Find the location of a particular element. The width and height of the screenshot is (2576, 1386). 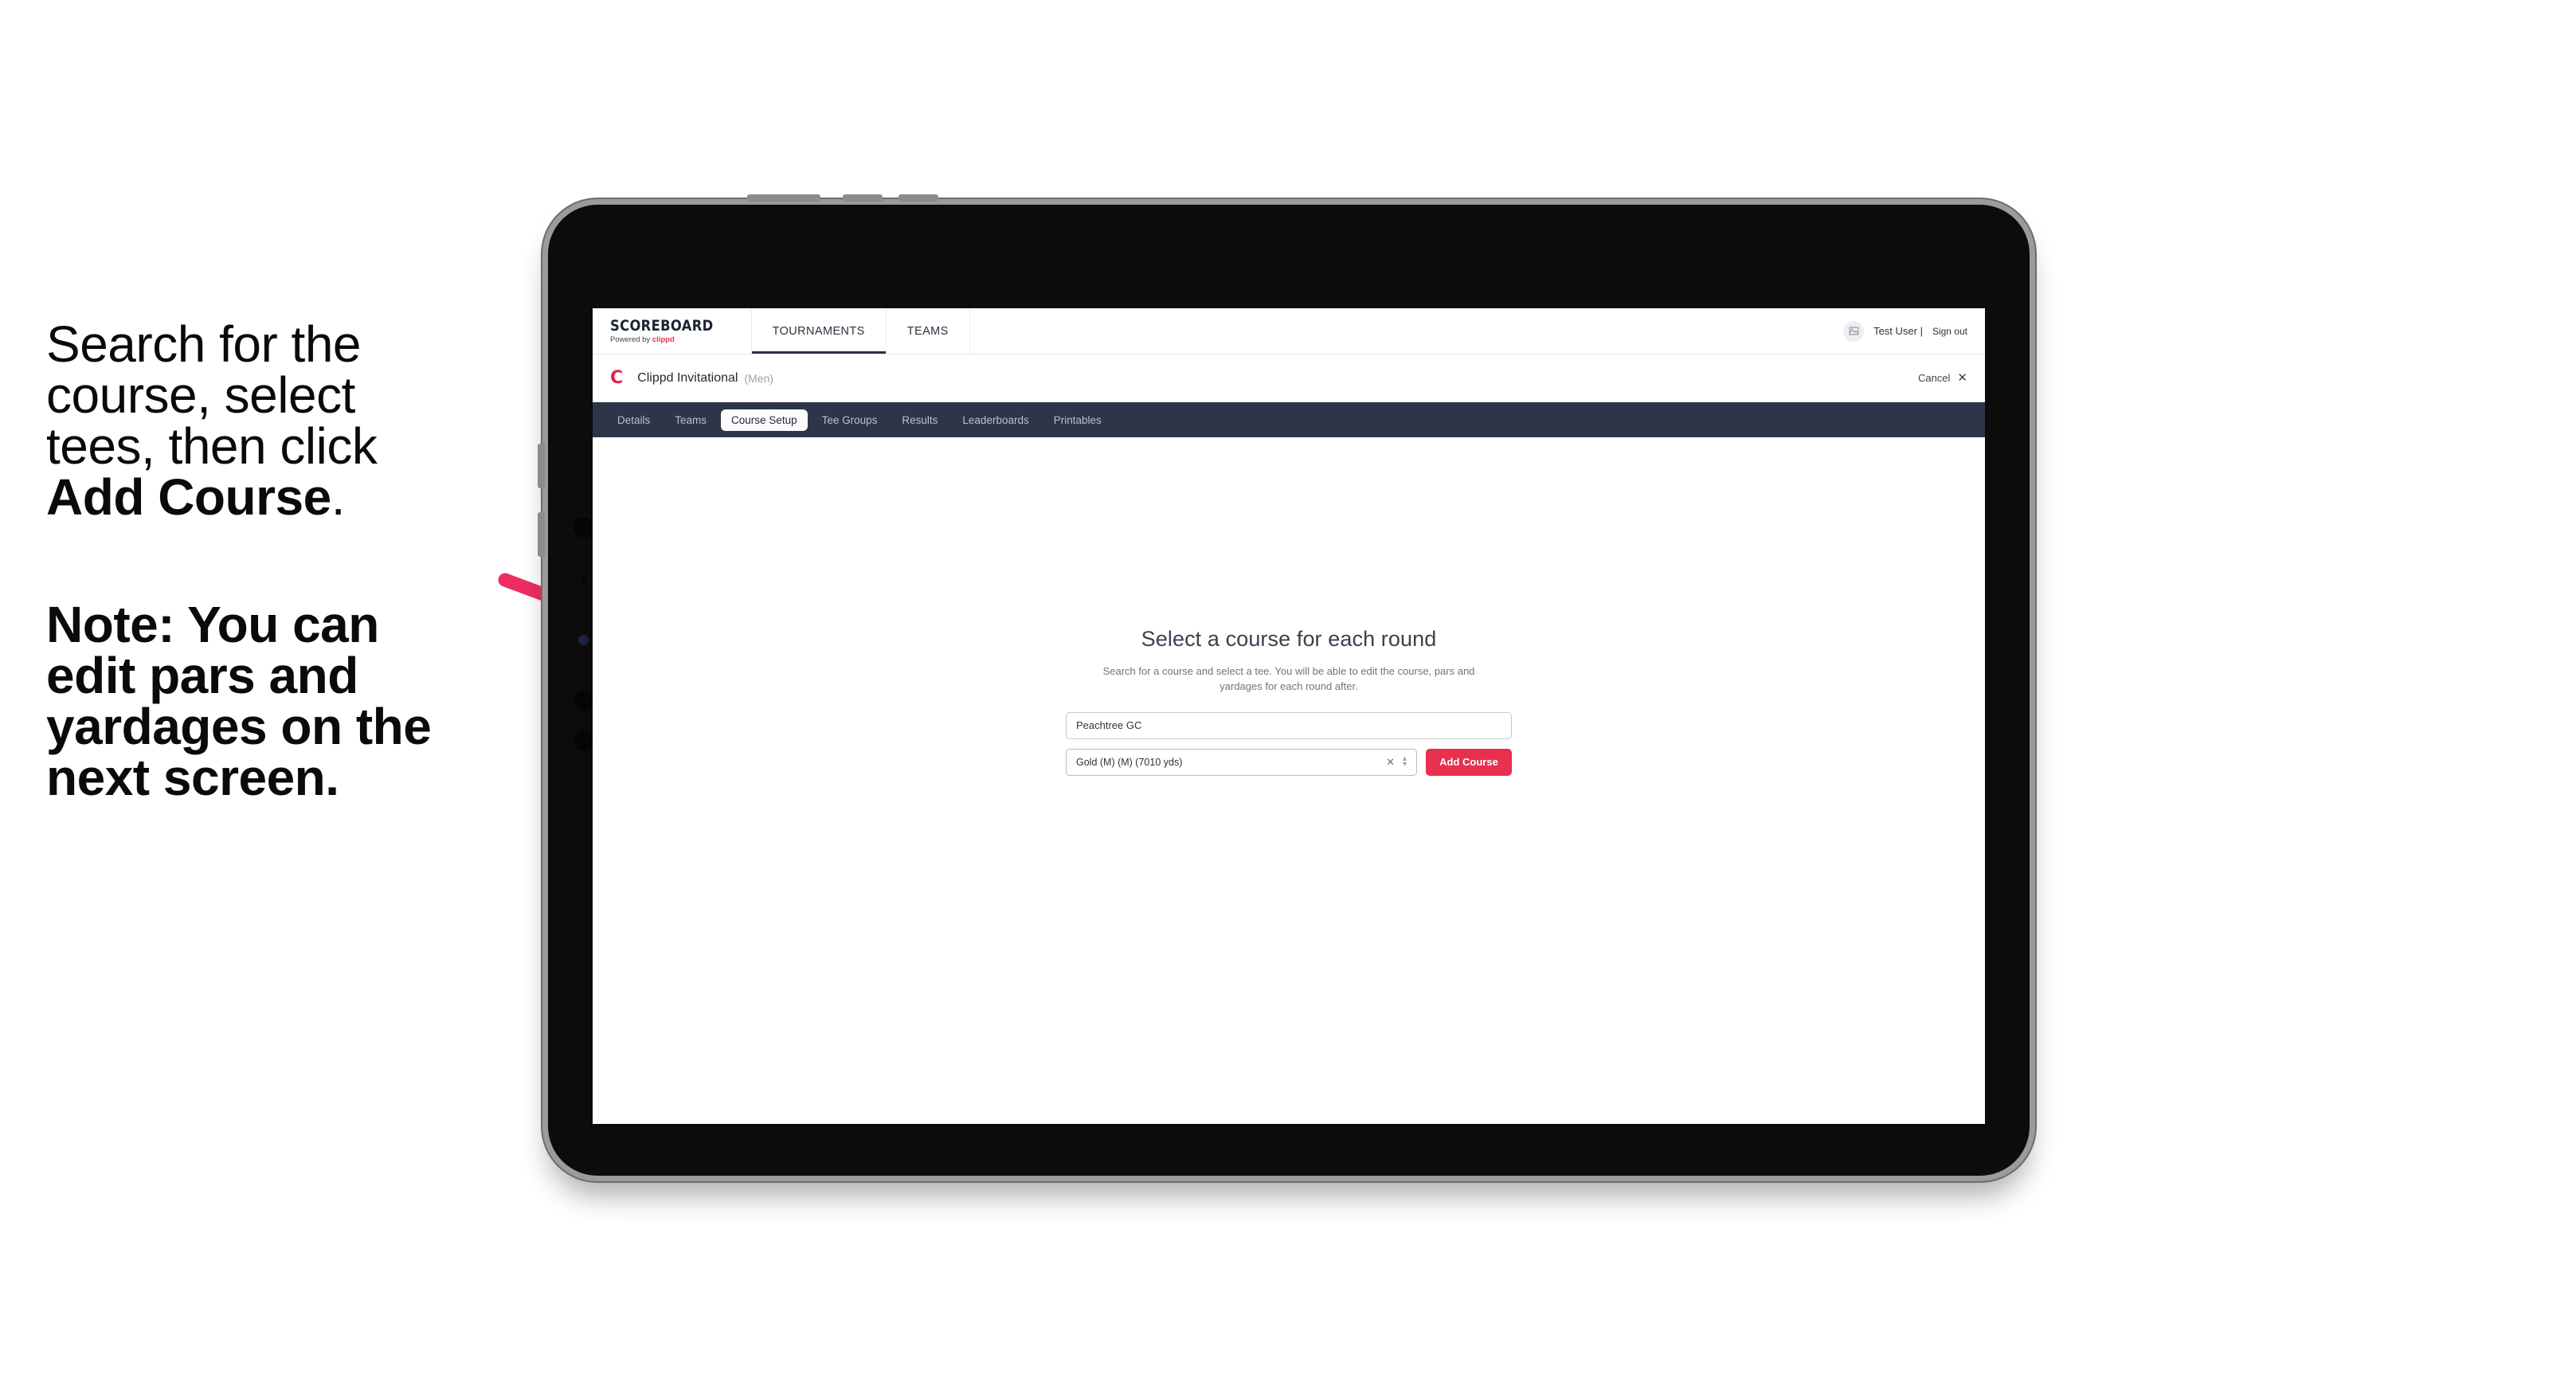

instruction-line-4-period: . is located at coordinates (338, 497).